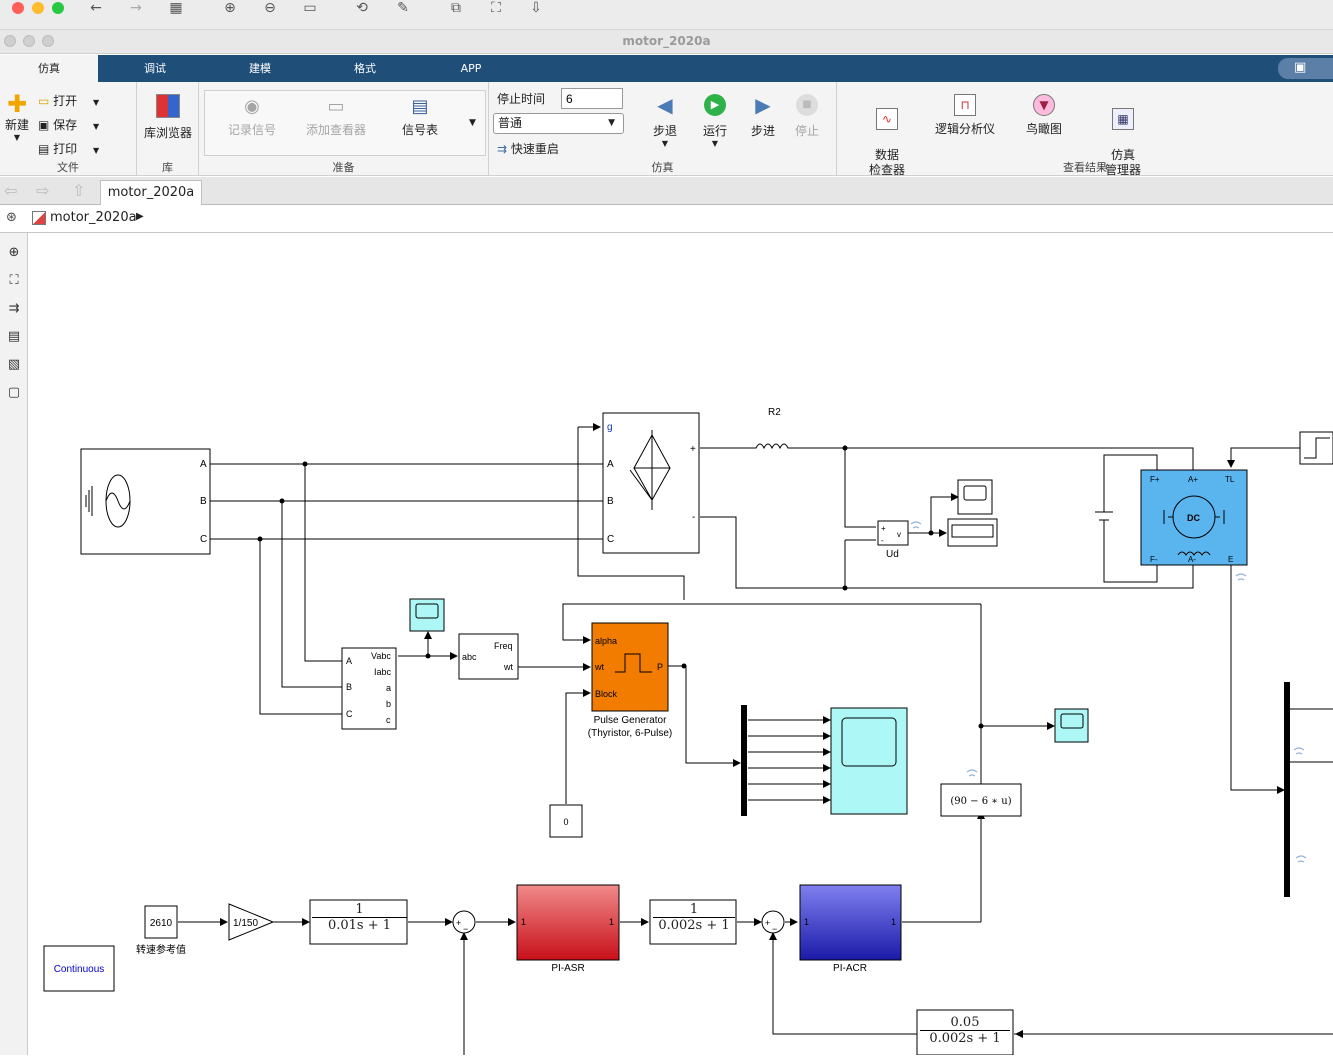 This screenshot has width=1333, height=1058. Describe the element at coordinates (14, 310) in the screenshot. I see `route-lines-icon: ⇉` at that location.